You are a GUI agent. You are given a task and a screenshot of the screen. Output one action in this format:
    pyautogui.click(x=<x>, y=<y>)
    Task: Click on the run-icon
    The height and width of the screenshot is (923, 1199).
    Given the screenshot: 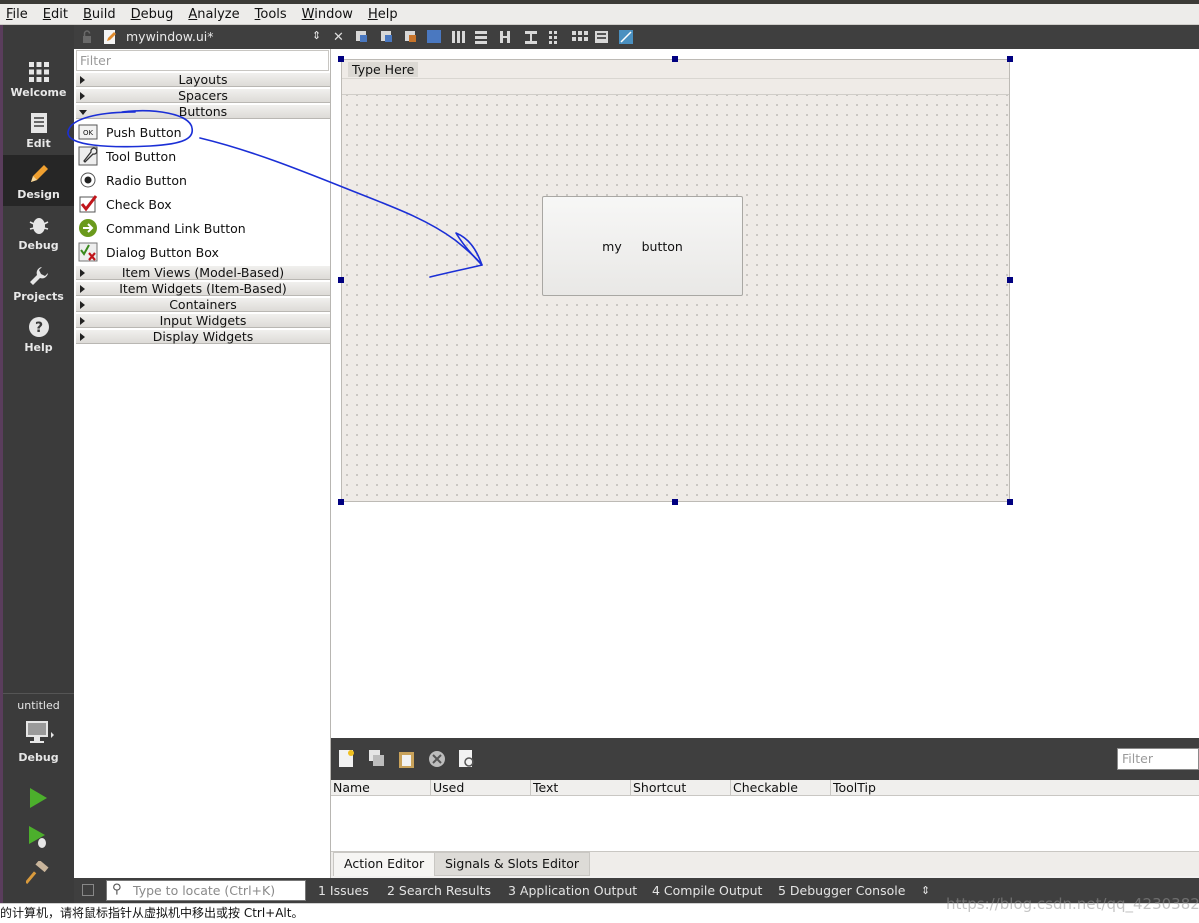 What is the action you would take?
    pyautogui.click(x=38, y=798)
    